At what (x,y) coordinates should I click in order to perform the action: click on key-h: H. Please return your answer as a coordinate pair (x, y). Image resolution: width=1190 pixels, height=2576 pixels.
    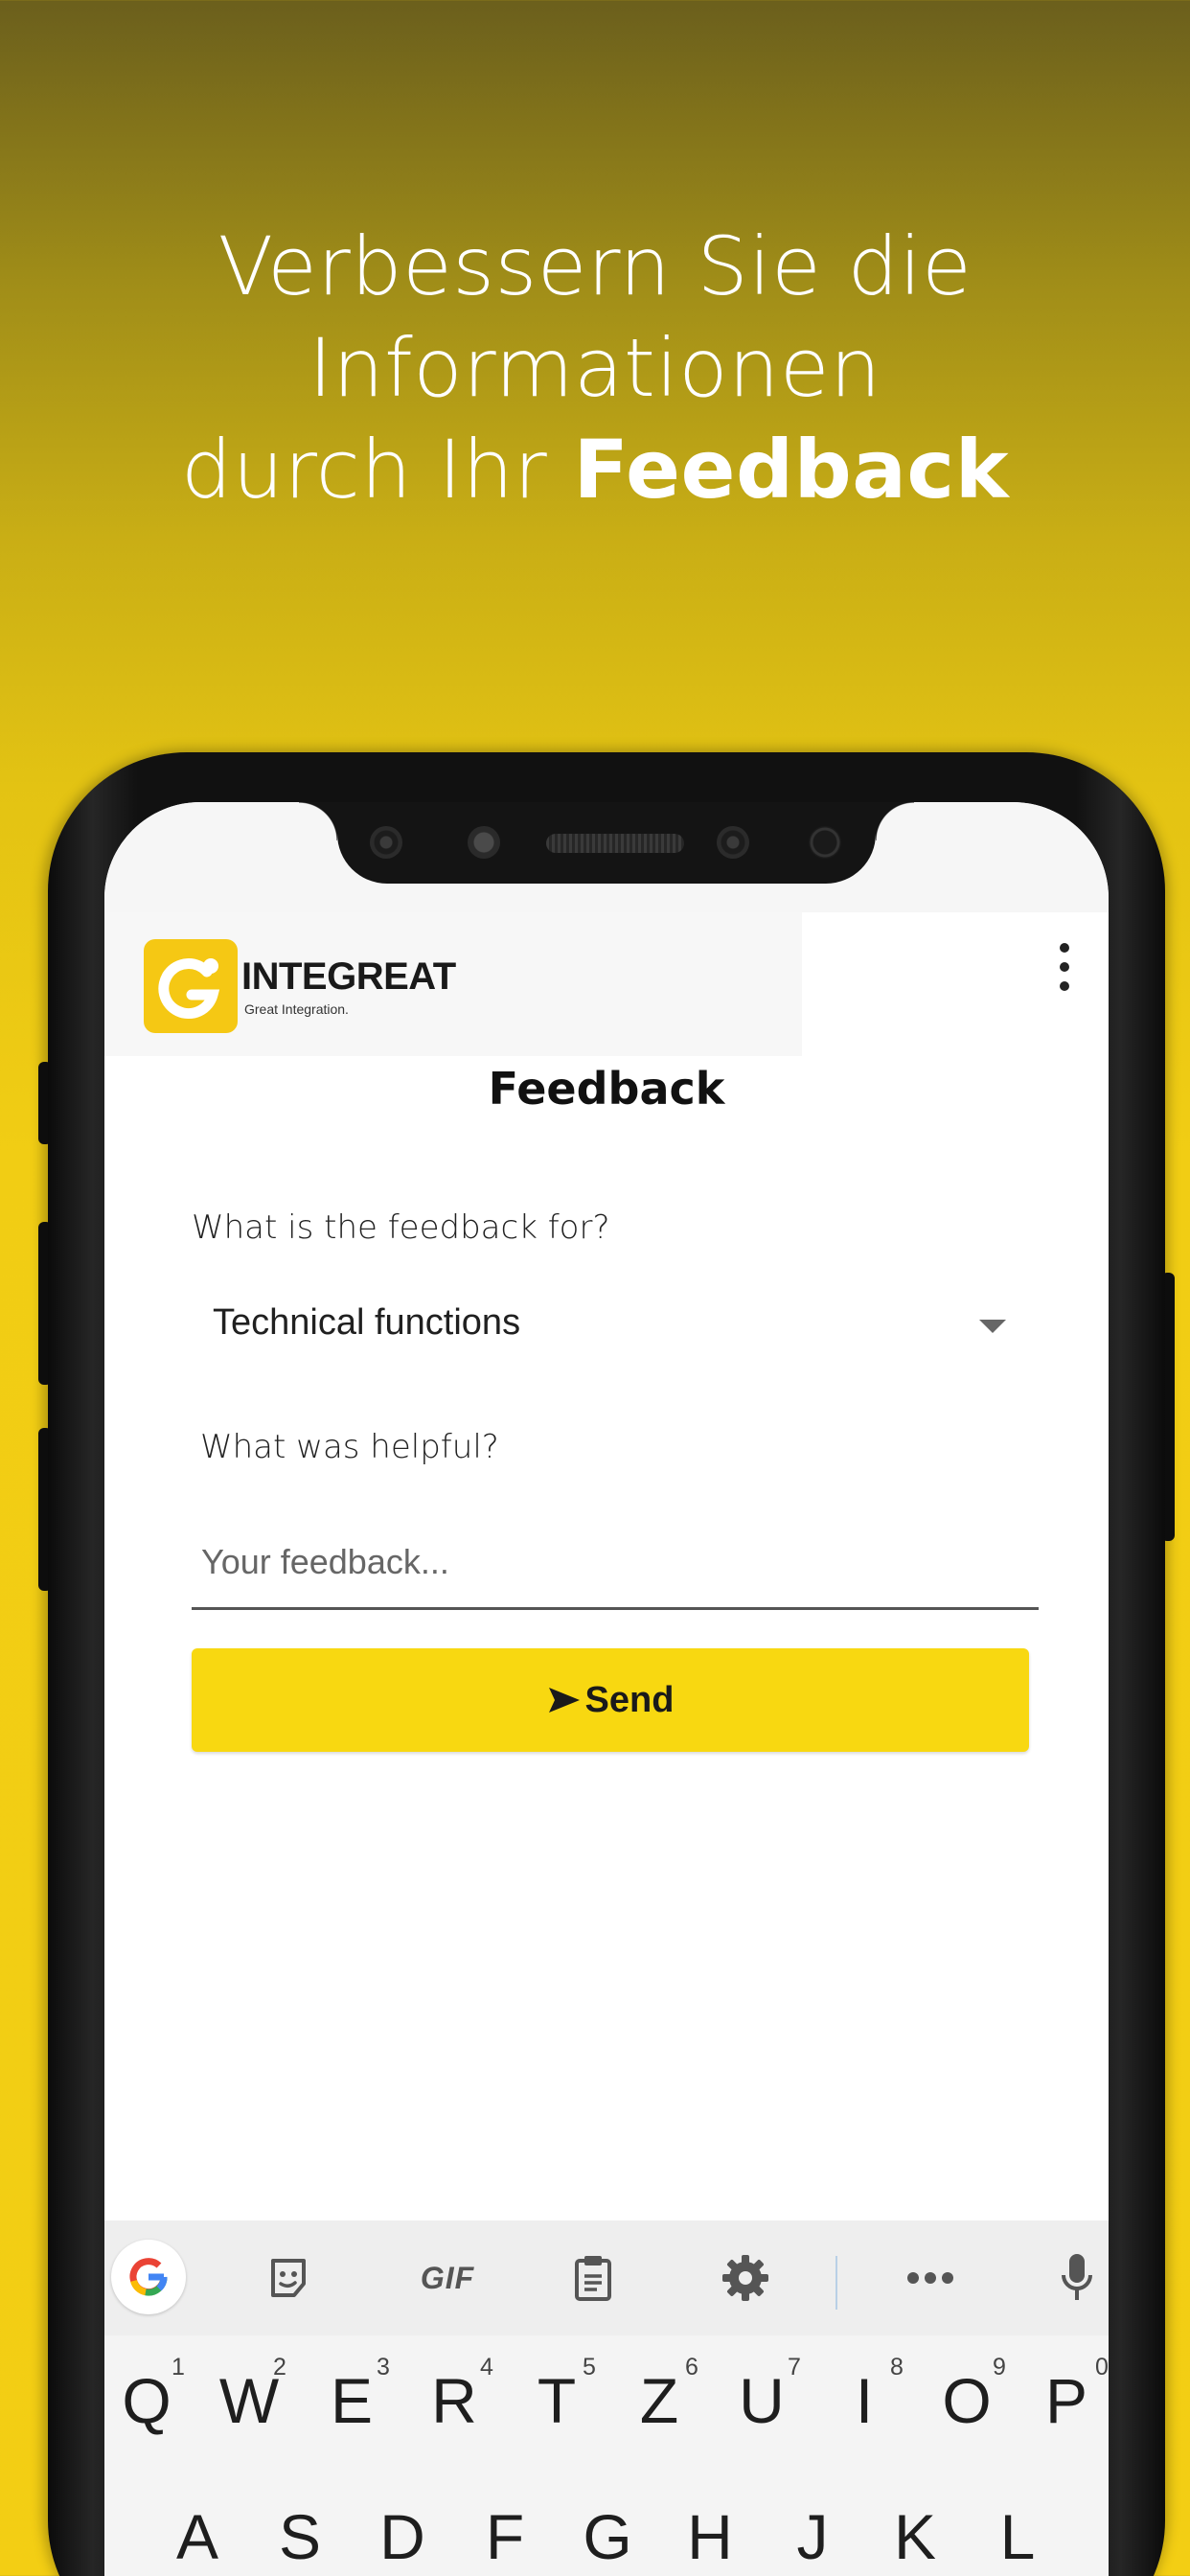
    Looking at the image, I should click on (710, 2536).